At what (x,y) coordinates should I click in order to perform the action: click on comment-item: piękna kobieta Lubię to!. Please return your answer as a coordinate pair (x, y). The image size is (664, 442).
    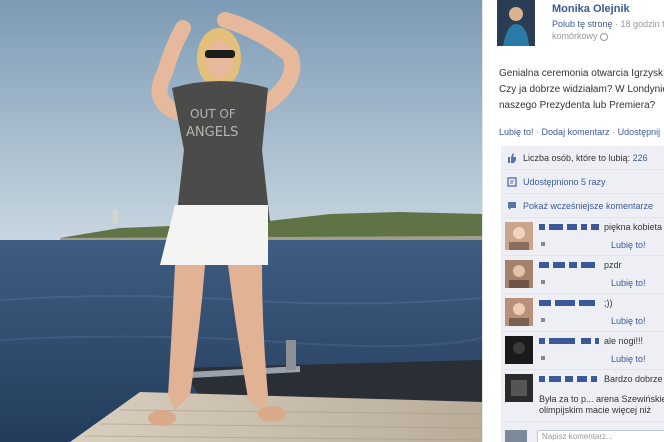
    Looking at the image, I should click on (582, 237).